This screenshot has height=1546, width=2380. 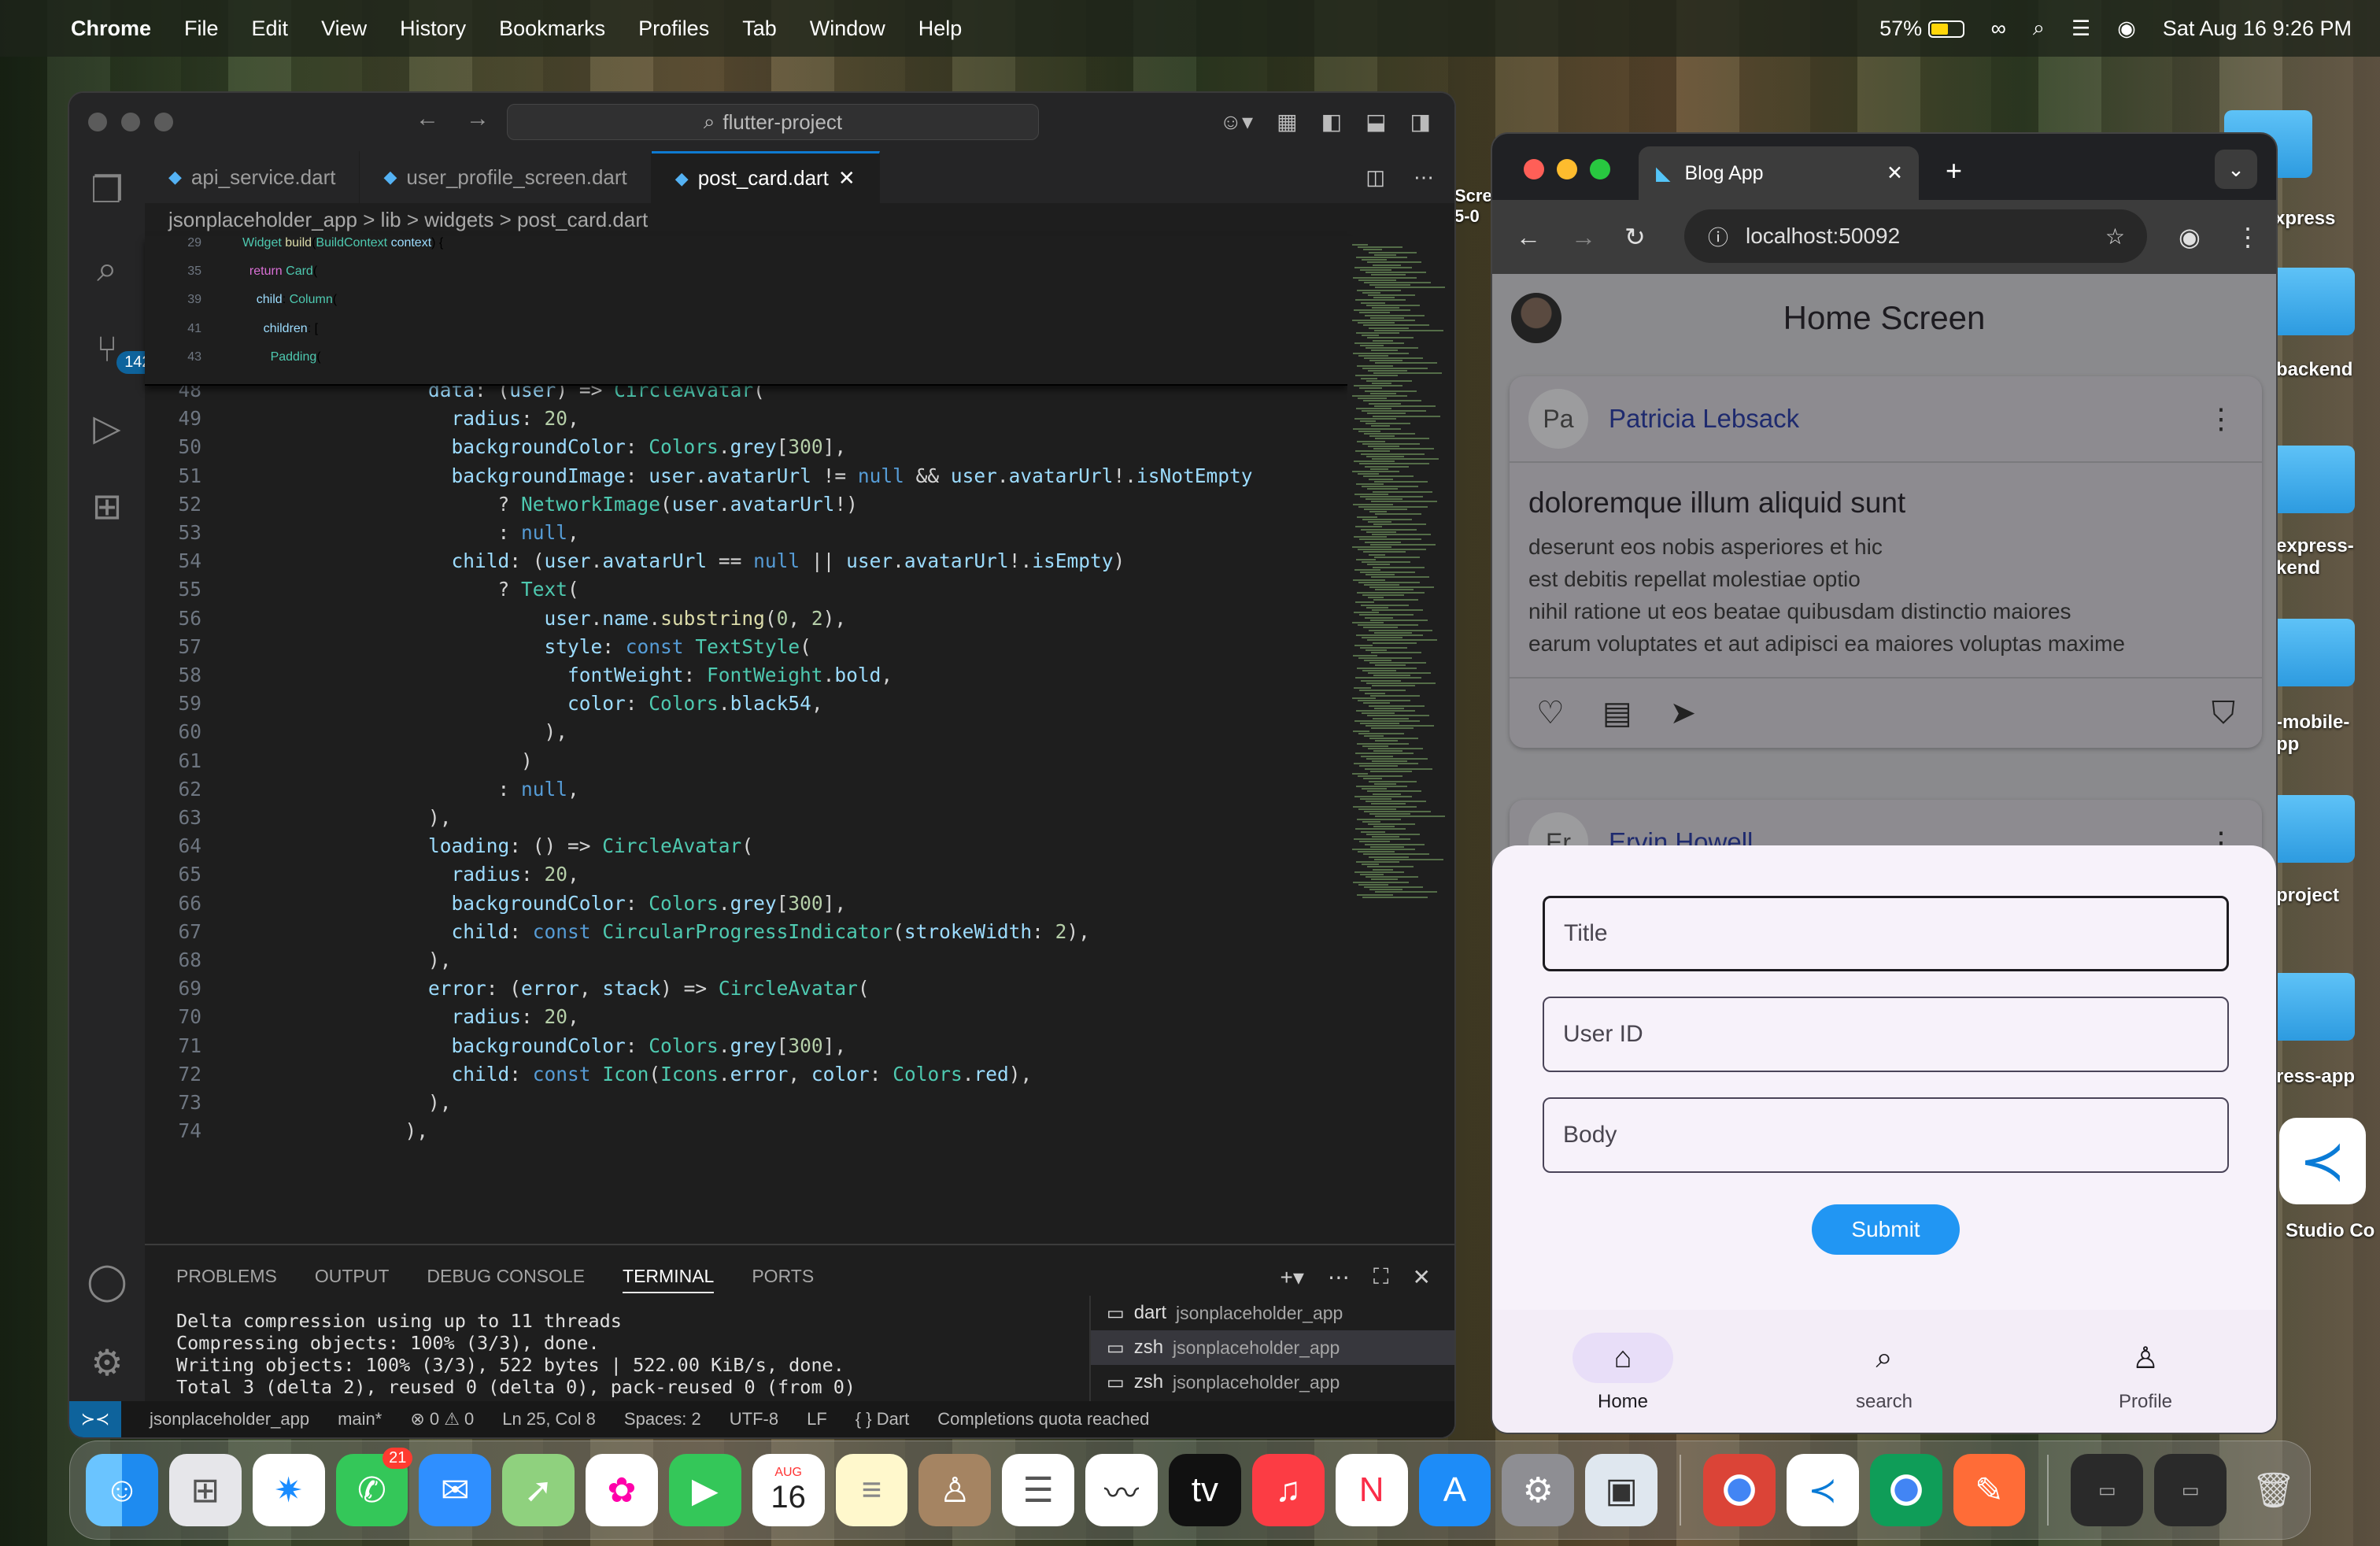 What do you see at coordinates (1998, 29) in the screenshot?
I see `link-icon: ∞` at bounding box center [1998, 29].